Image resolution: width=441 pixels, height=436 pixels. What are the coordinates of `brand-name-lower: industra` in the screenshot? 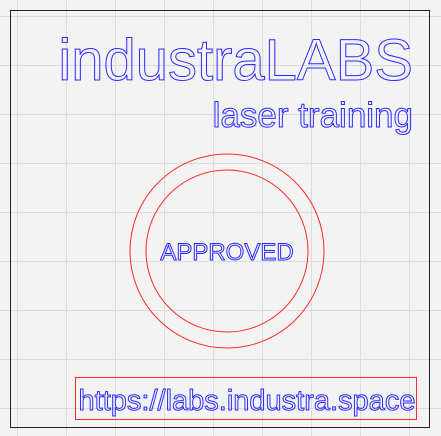 It's located at (161, 60).